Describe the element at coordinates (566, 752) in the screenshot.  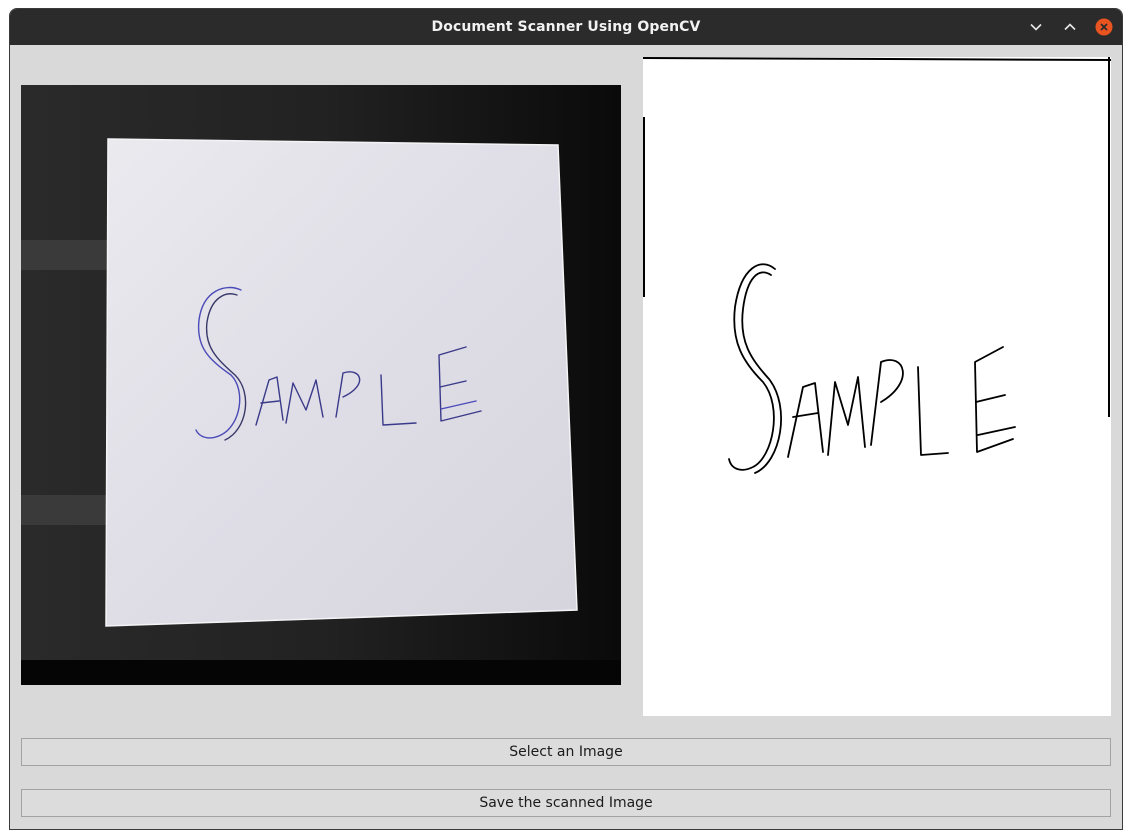
I see `select-image-button: Select an Image` at that location.